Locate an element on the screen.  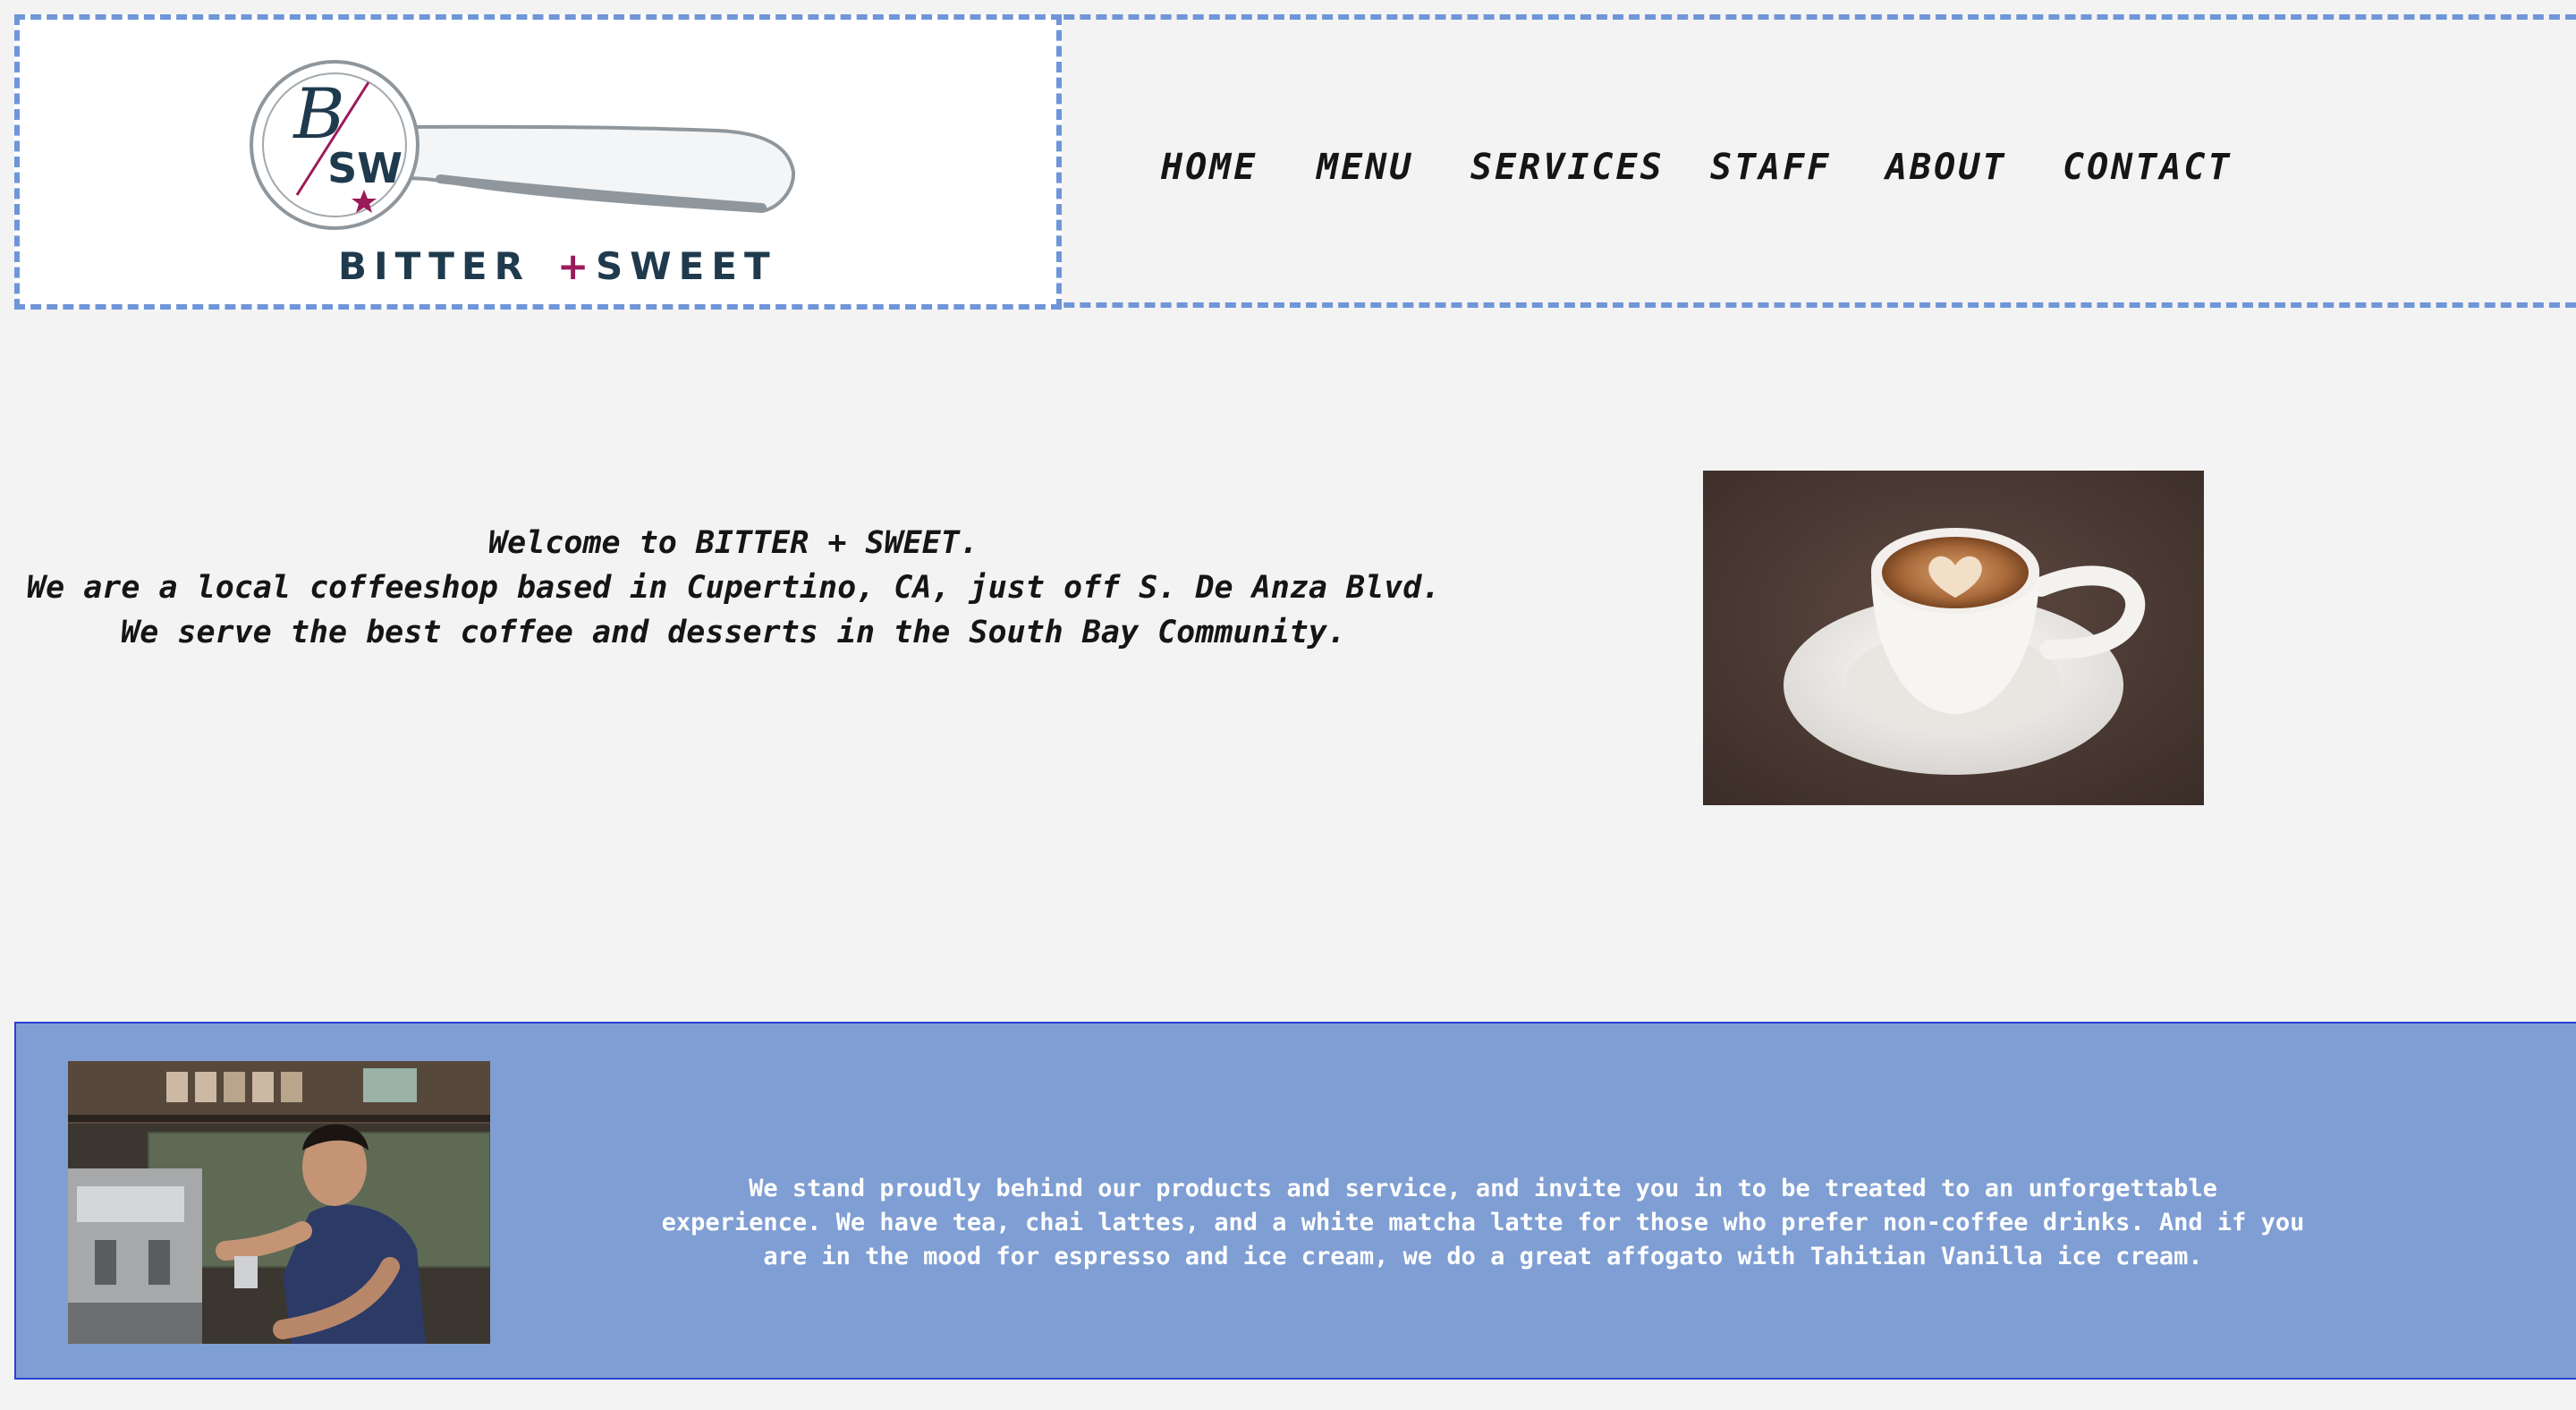
nav-home: HOME is located at coordinates (1209, 168).